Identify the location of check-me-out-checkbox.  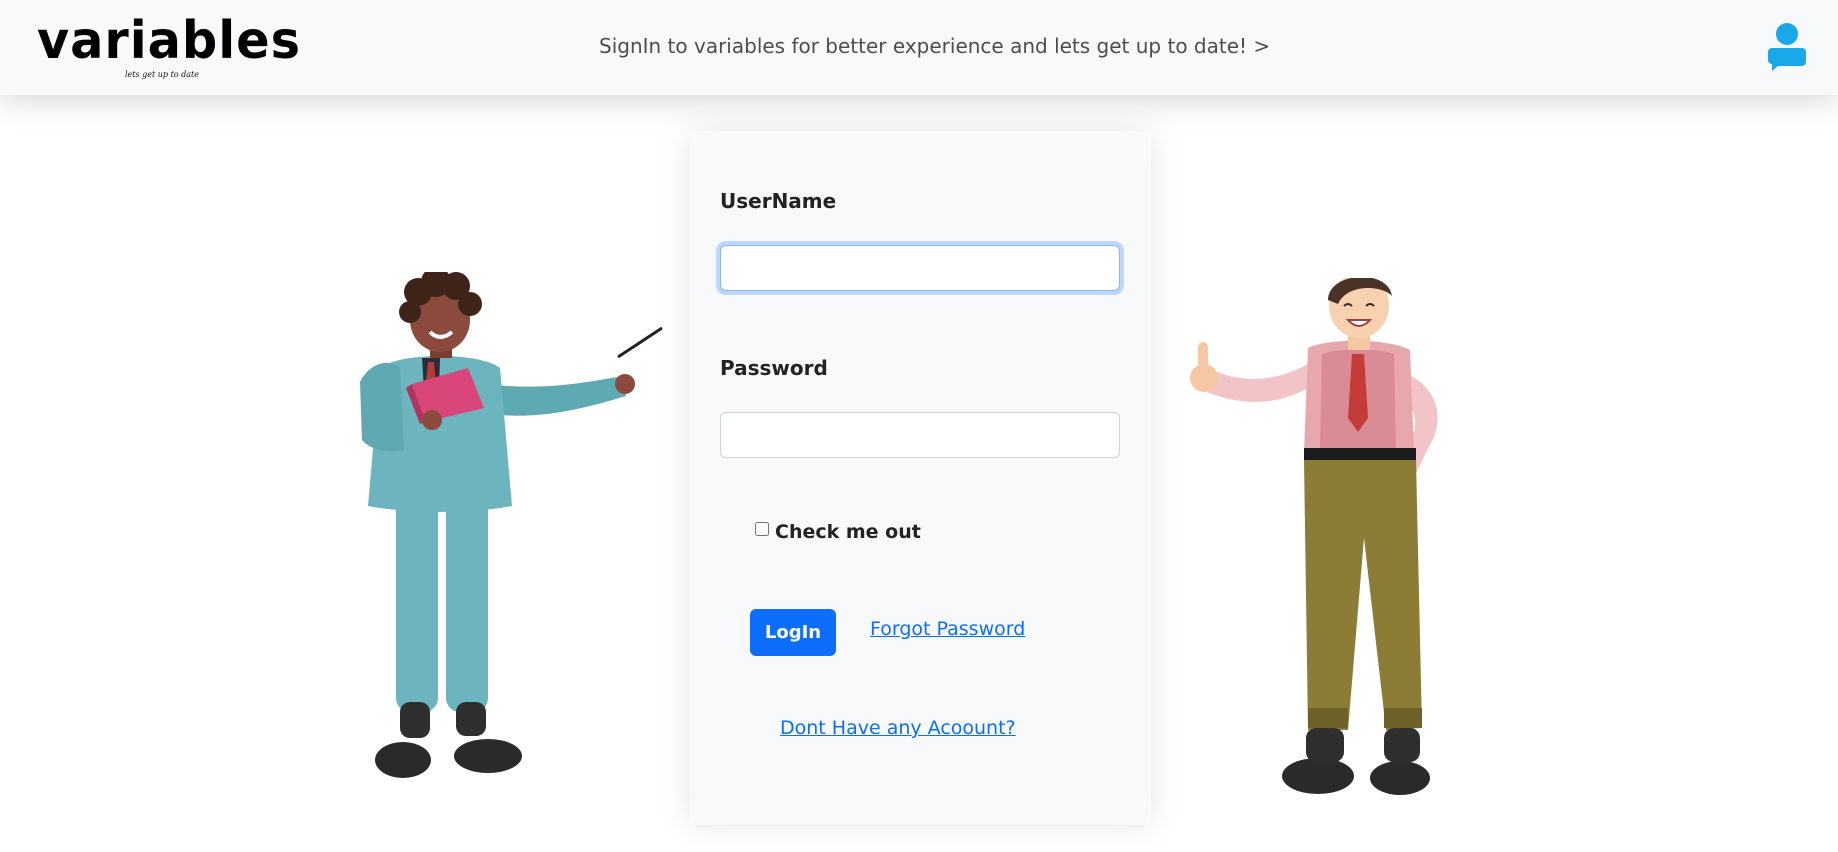
(762, 529).